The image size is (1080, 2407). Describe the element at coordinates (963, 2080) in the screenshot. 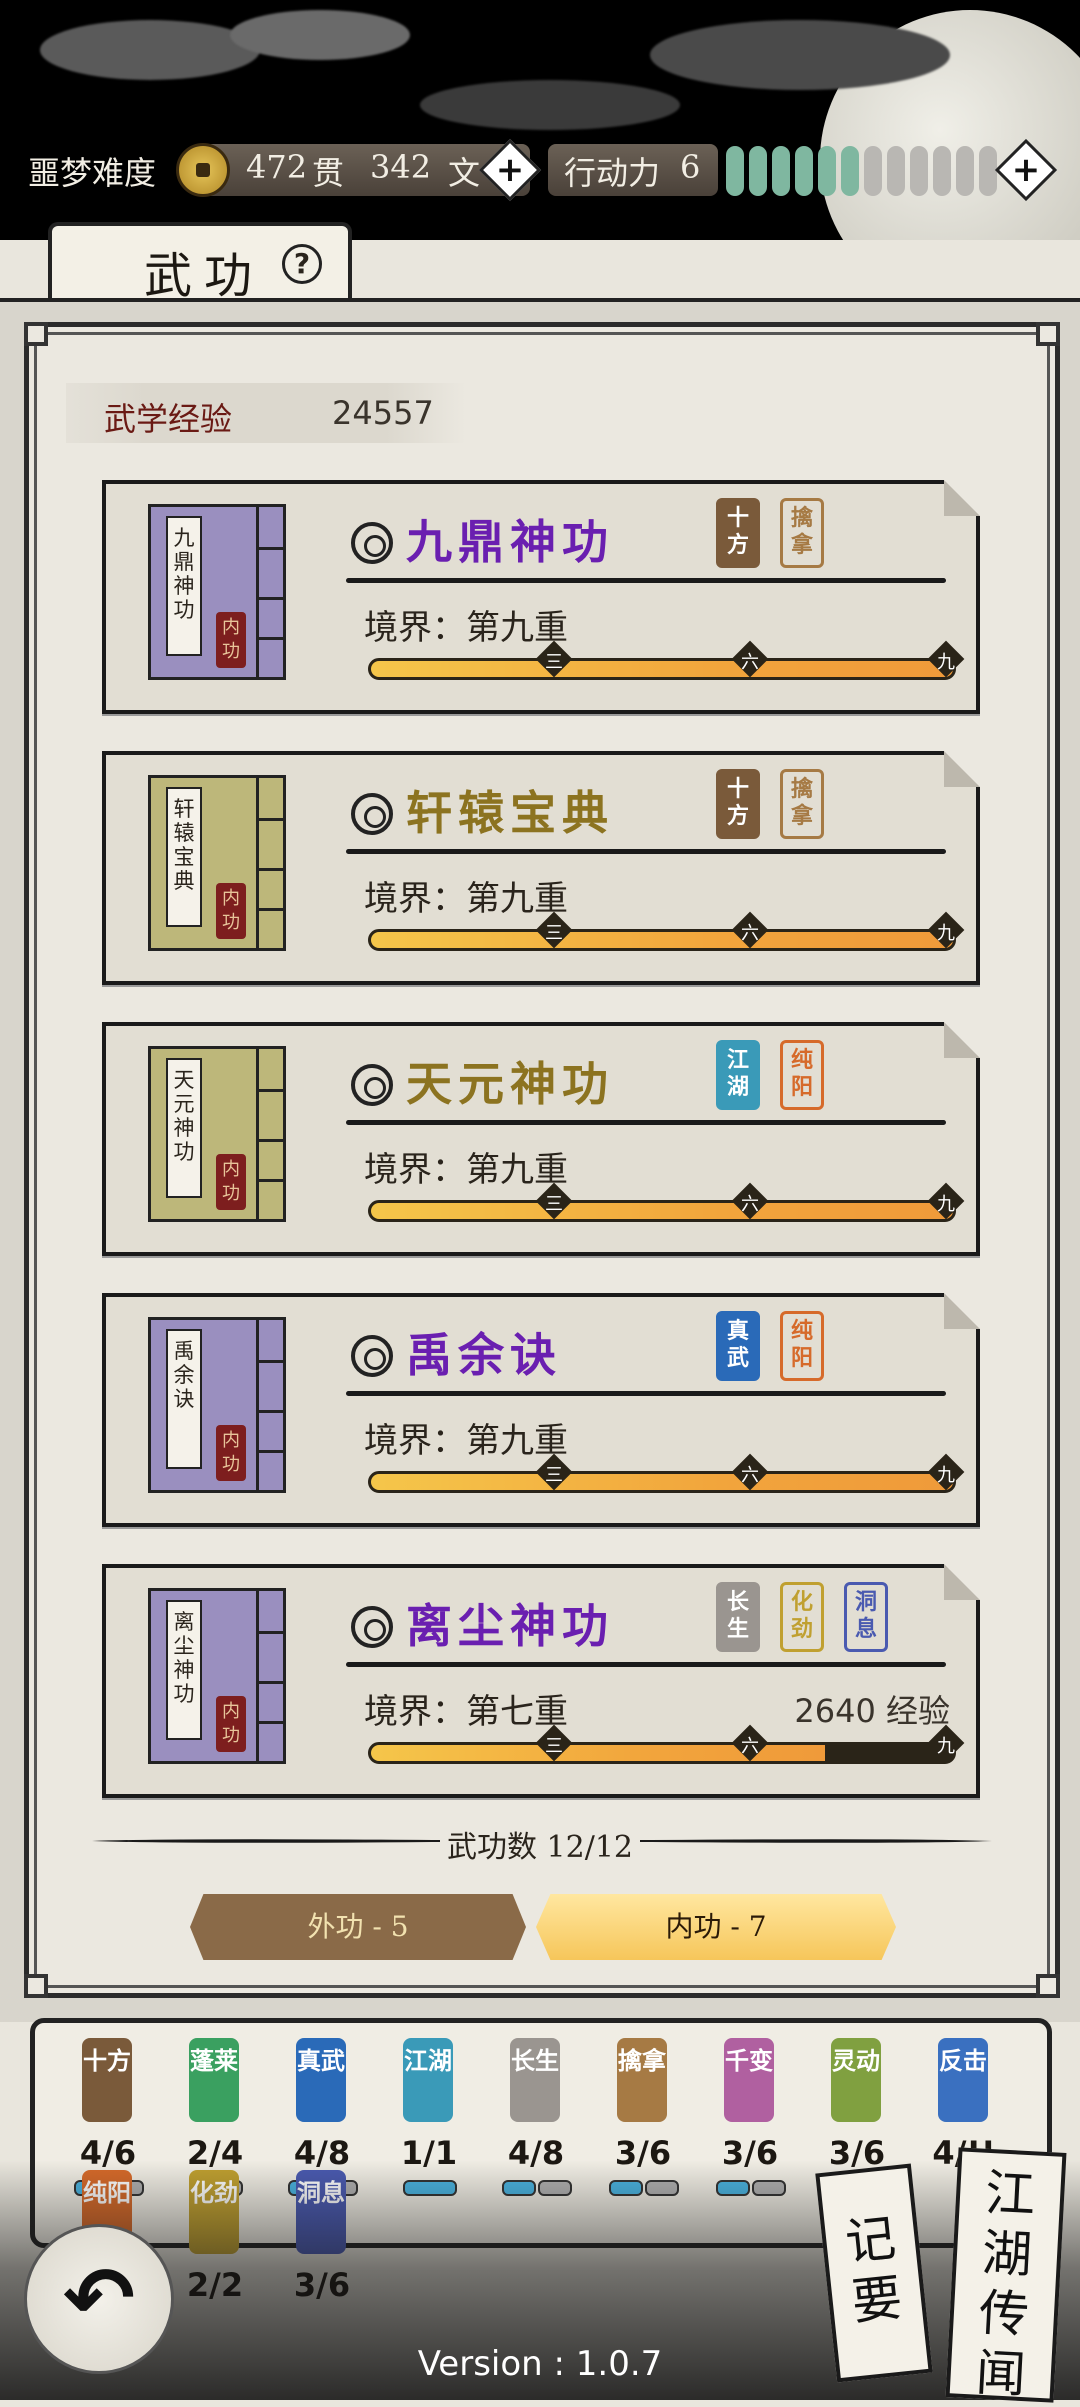

I see `school-stamp-icon: 反击` at that location.